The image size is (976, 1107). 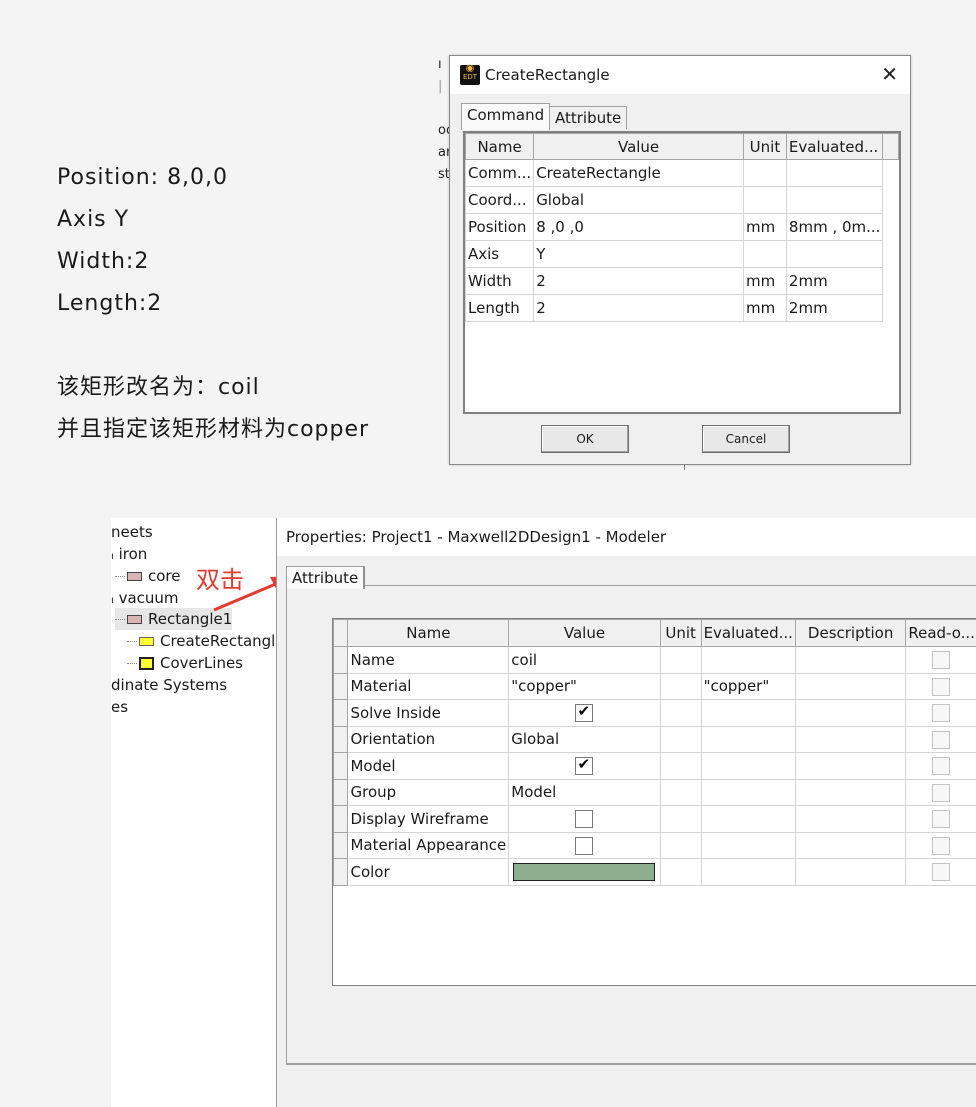 I want to click on bg-fragment: ı, so click(x=440, y=64).